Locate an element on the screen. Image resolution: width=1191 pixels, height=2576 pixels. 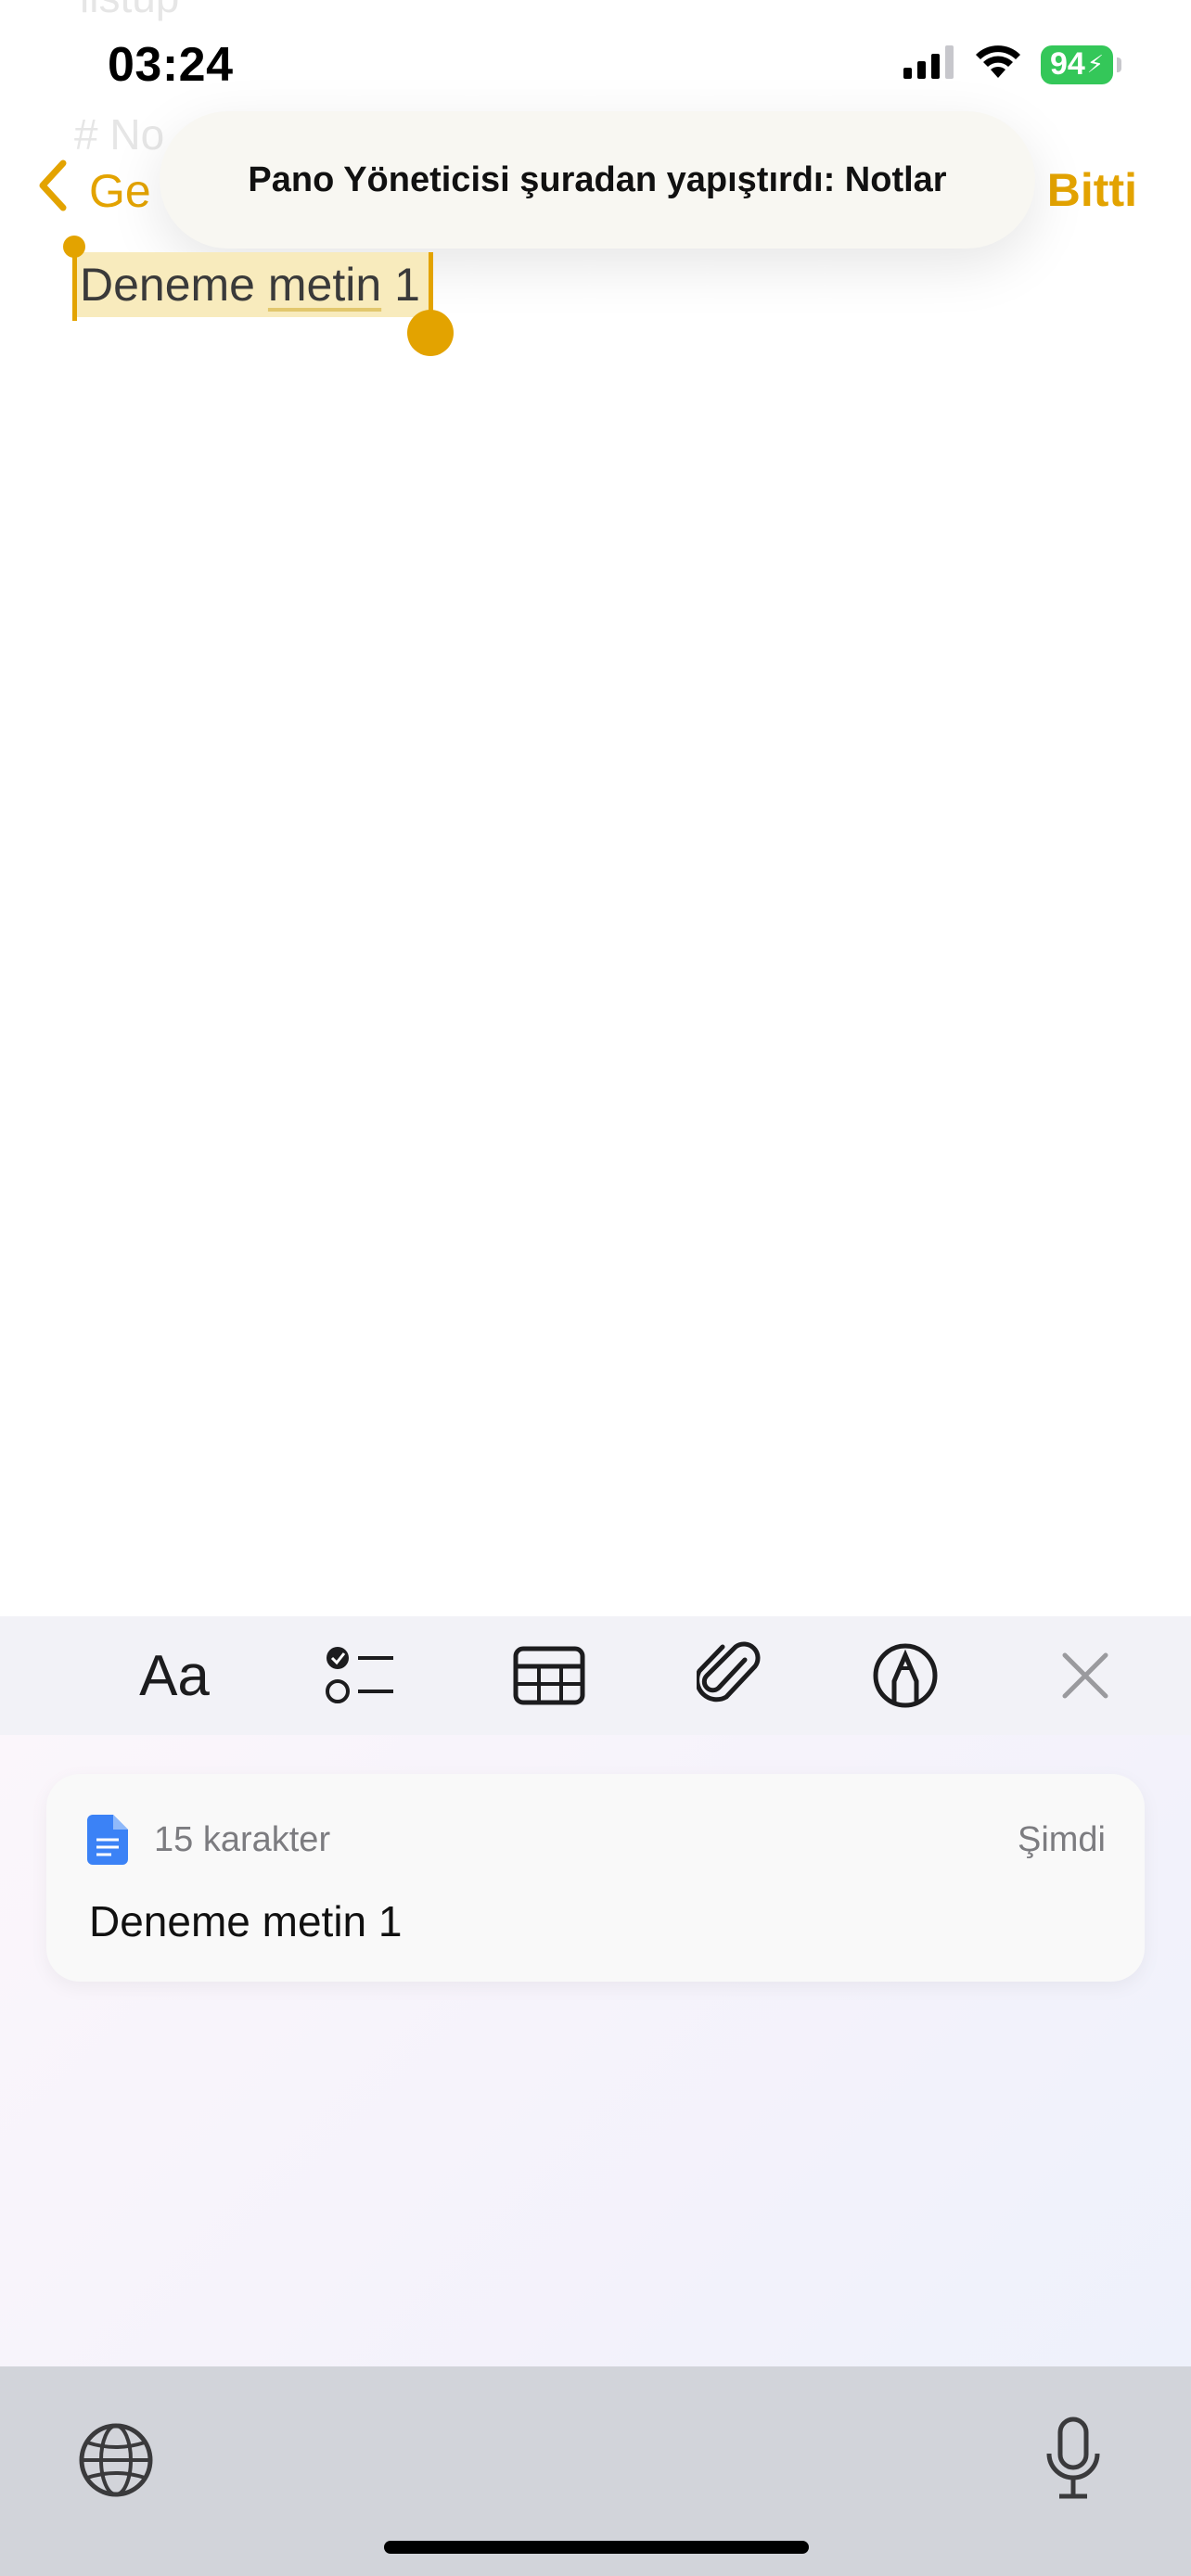
note-body: Deneme metin 1 is located at coordinates (258, 296).